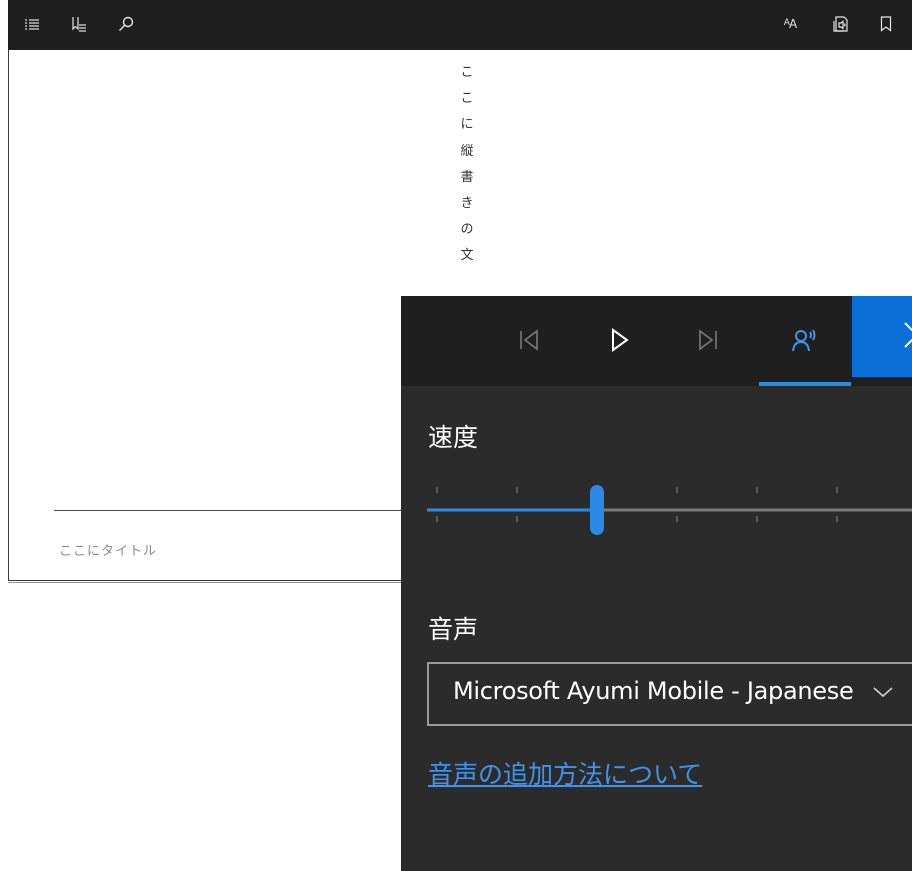 The image size is (912, 871). I want to click on text-options-button: AA, so click(790, 24).